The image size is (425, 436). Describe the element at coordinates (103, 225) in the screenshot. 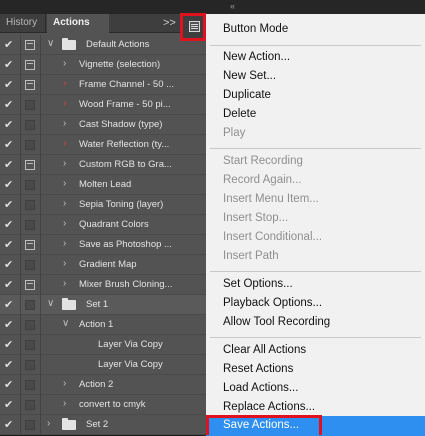

I see `action-row: ✔ › Quadrant Colors` at that location.